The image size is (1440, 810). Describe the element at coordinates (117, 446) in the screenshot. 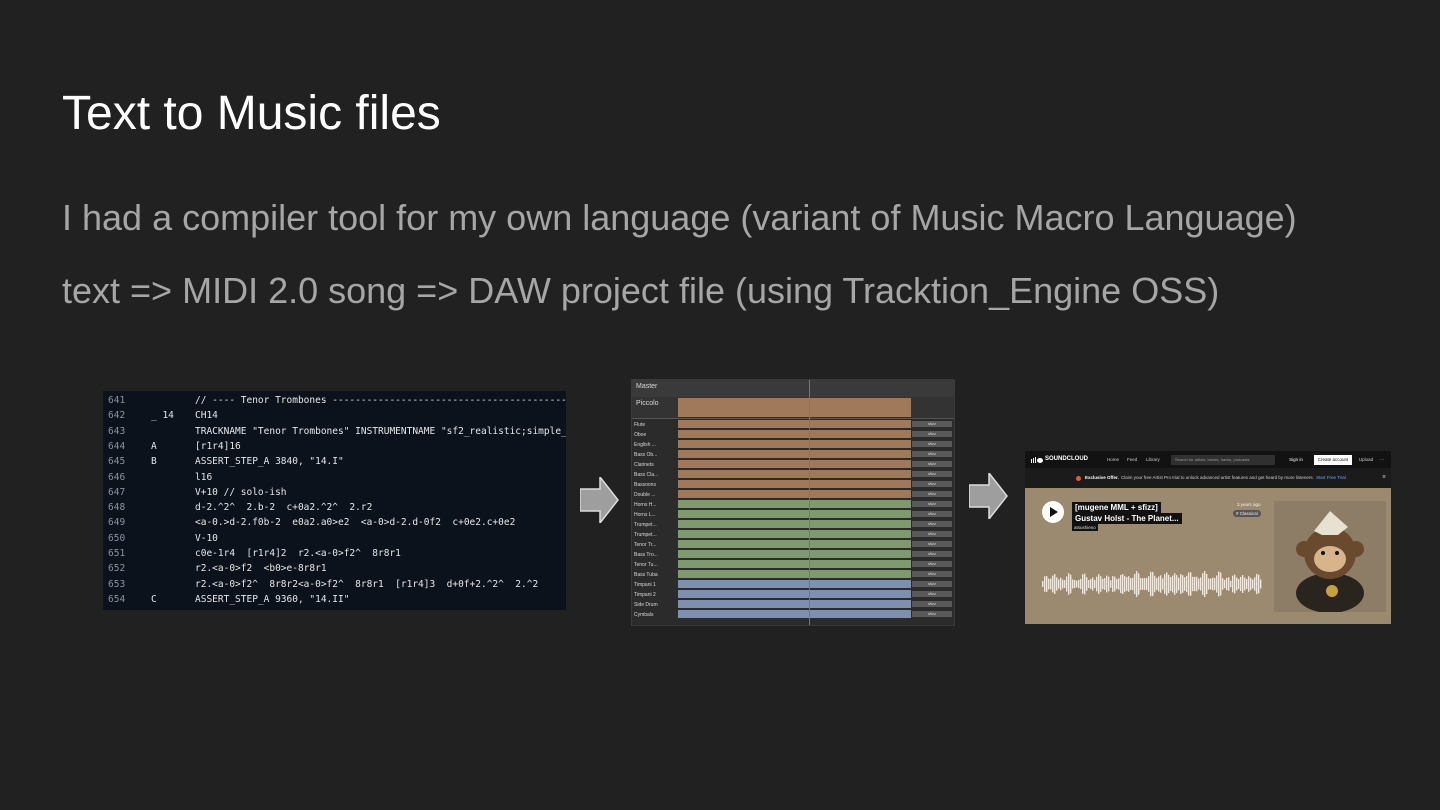

I see `line-number: 644` at that location.